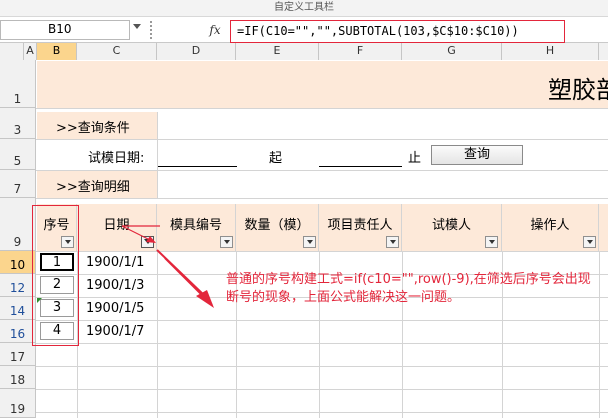 The width and height of the screenshot is (608, 418). What do you see at coordinates (167, 266) in the screenshot?
I see `annotation-arrows` at bounding box center [167, 266].